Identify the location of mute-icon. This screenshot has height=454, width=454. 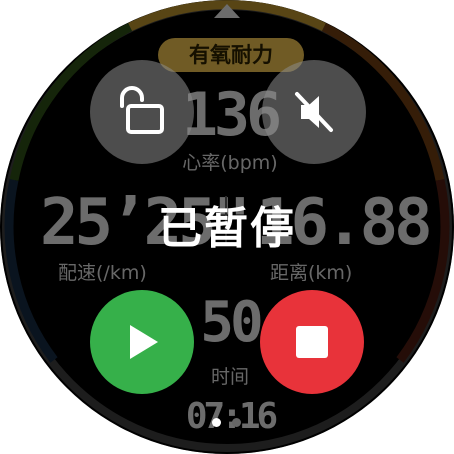
(314, 112).